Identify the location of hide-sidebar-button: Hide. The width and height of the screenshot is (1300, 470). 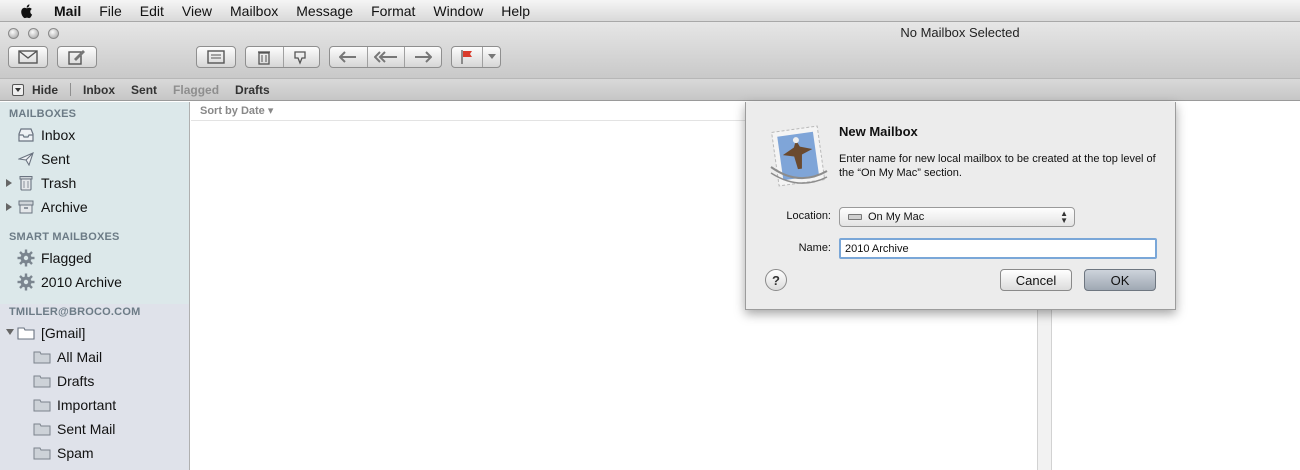
(45, 90).